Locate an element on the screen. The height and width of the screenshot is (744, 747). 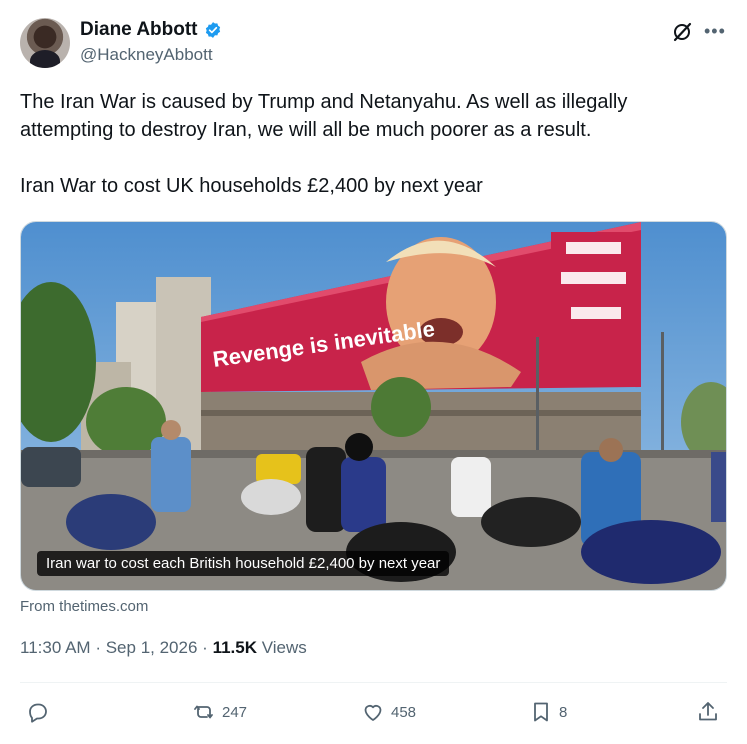
retweet-icon is located at coordinates (203, 712).